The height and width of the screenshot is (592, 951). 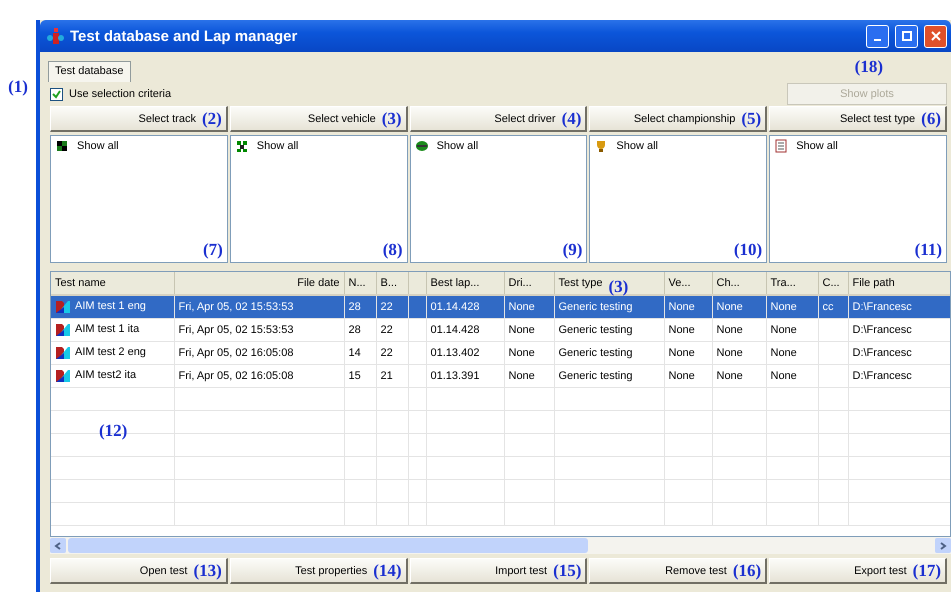 I want to click on table-cell: AIM test 2 eng, so click(x=112, y=353).